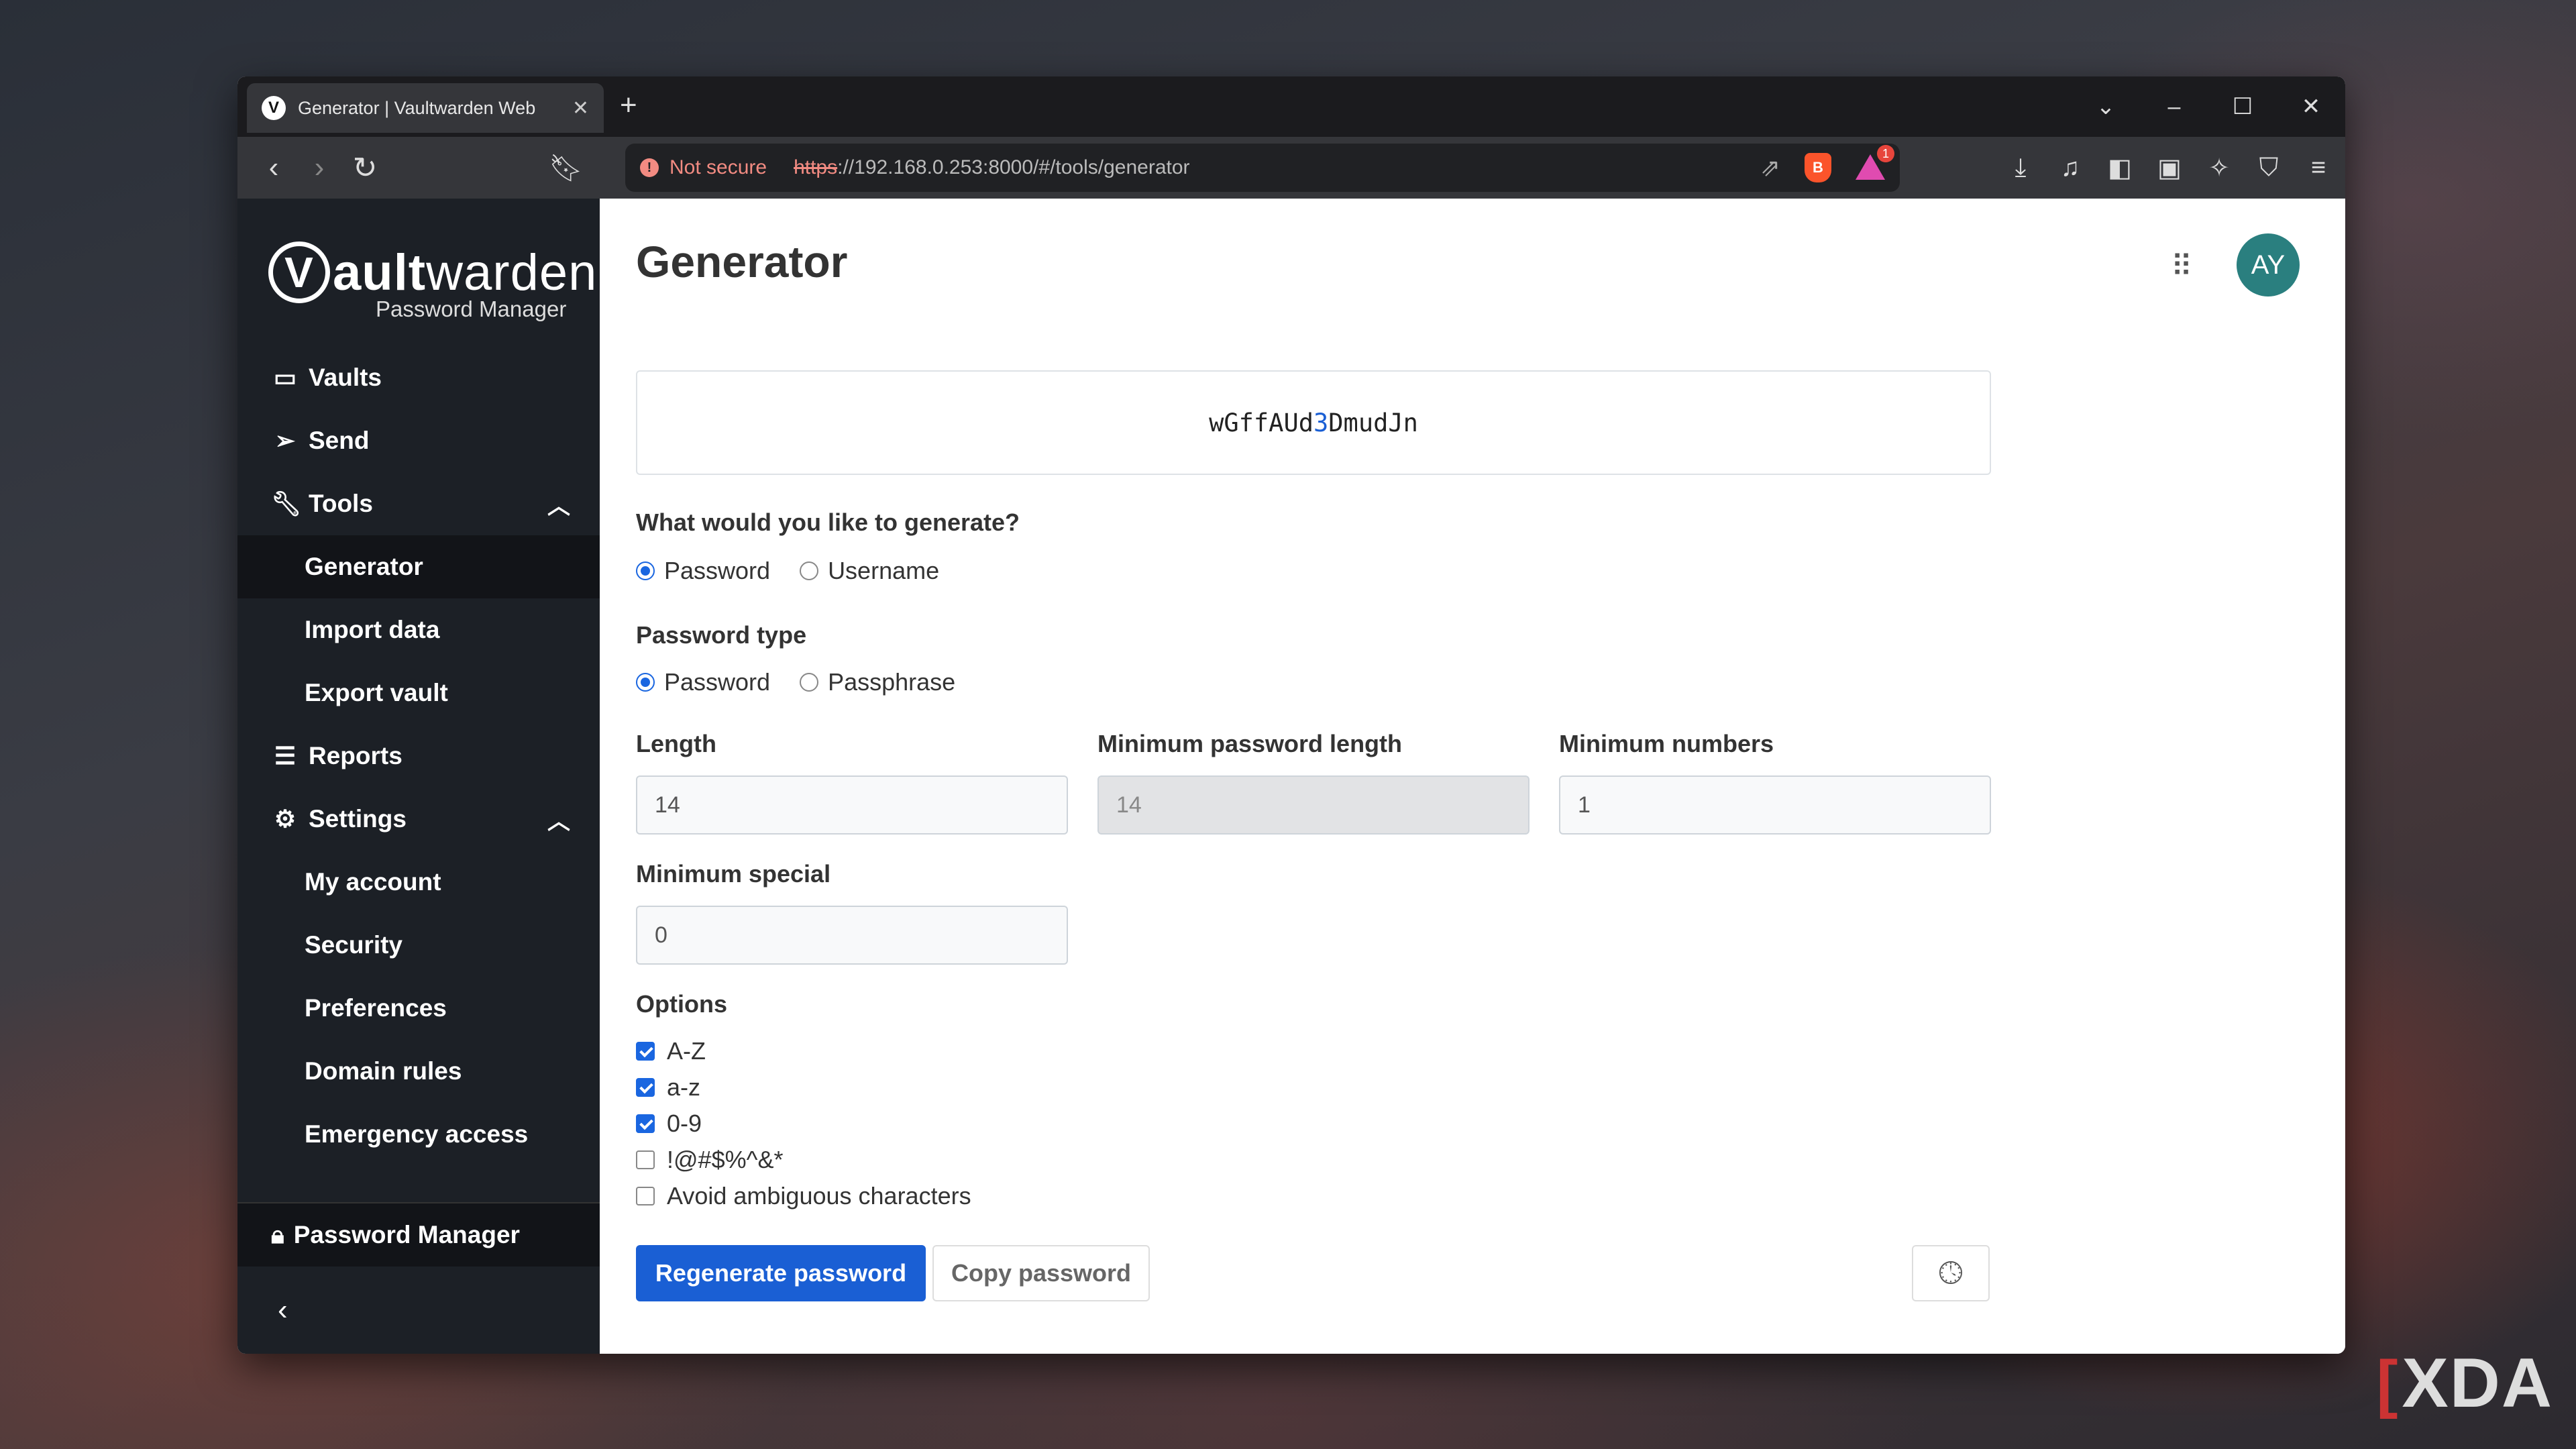  Describe the element at coordinates (1775, 805) in the screenshot. I see `min-numbers-input: 1` at that location.